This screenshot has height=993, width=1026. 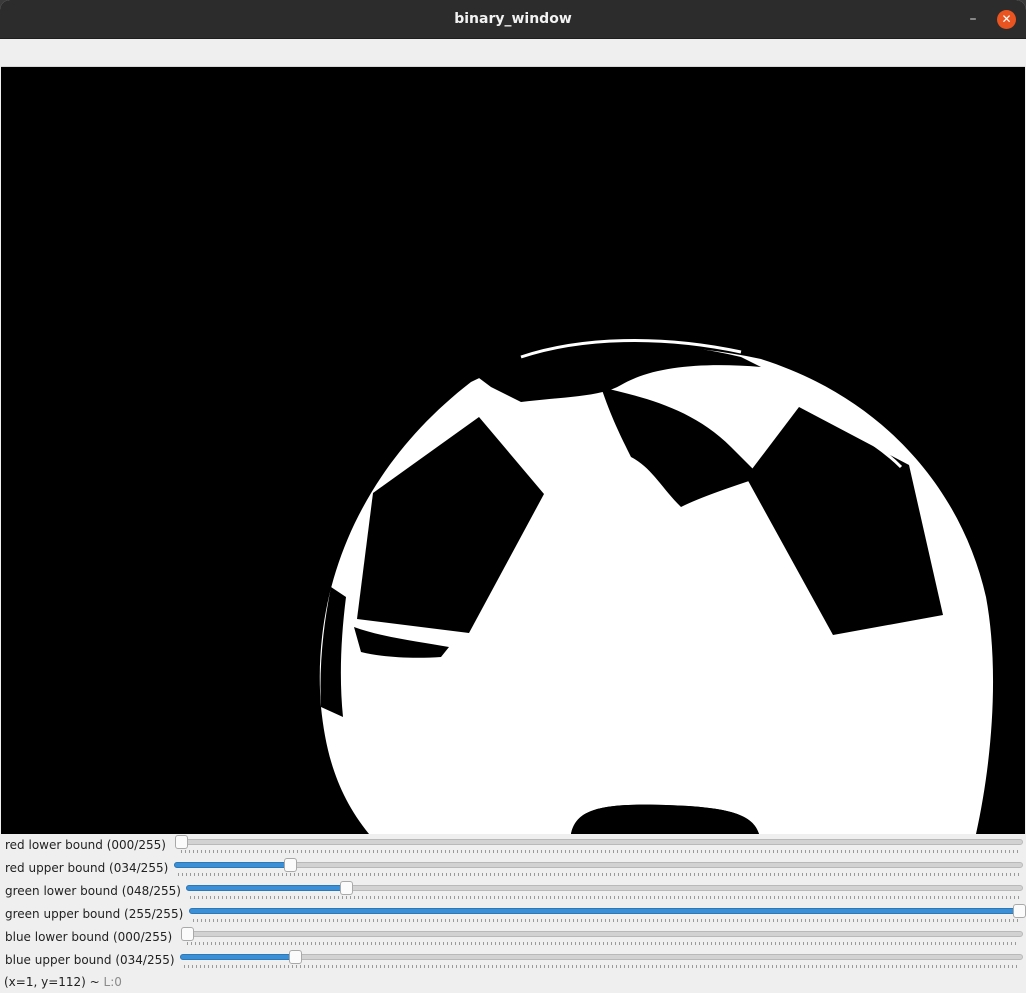 I want to click on title-bar: binary_window – ✕, so click(x=513, y=19).